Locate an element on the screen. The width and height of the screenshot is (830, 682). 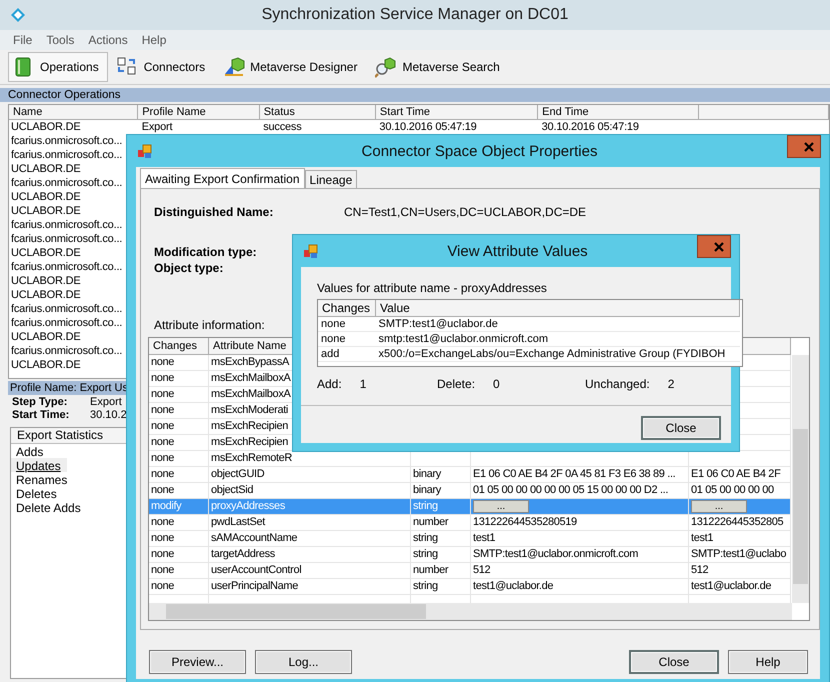
dialog-button: Close is located at coordinates (674, 662).